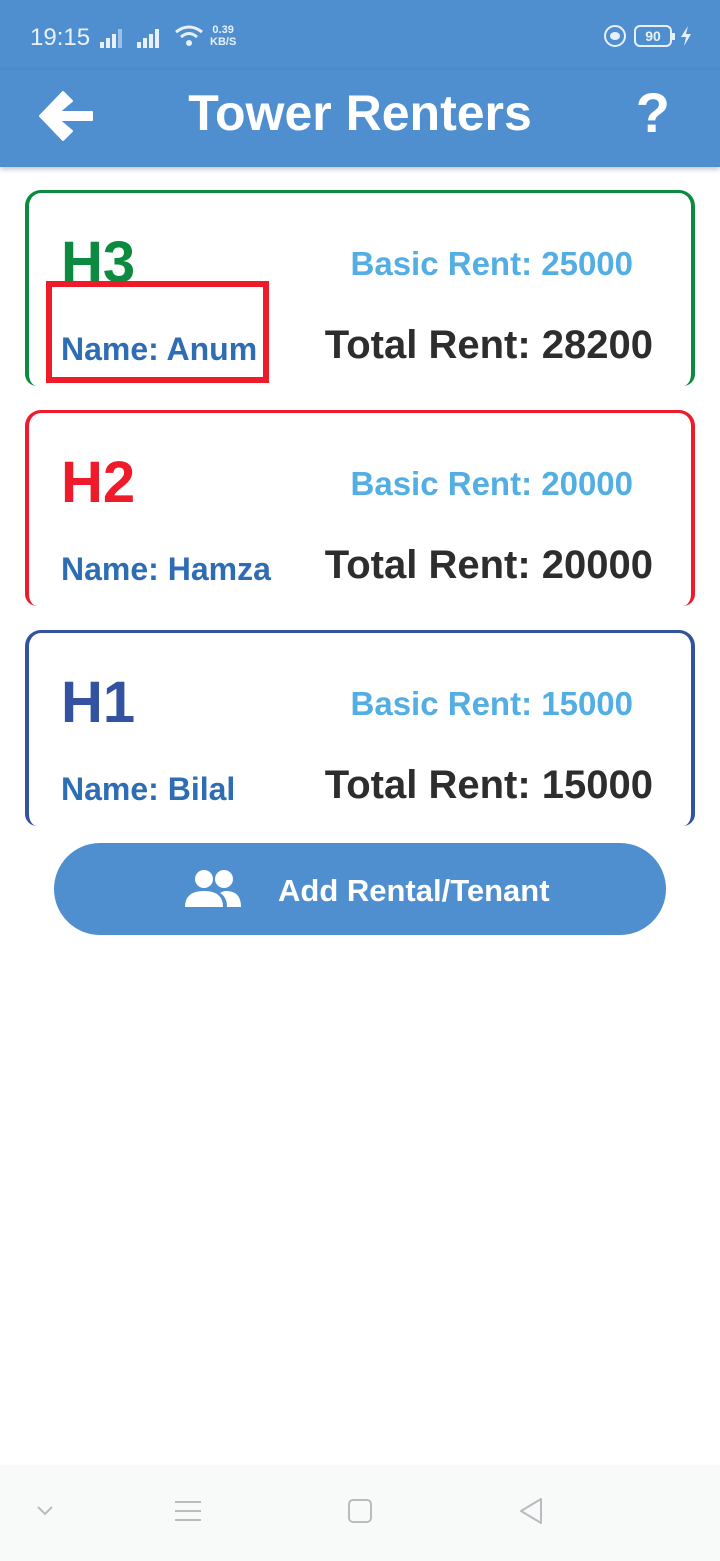  Describe the element at coordinates (531, 1511) in the screenshot. I see `back-triangle-icon` at that location.